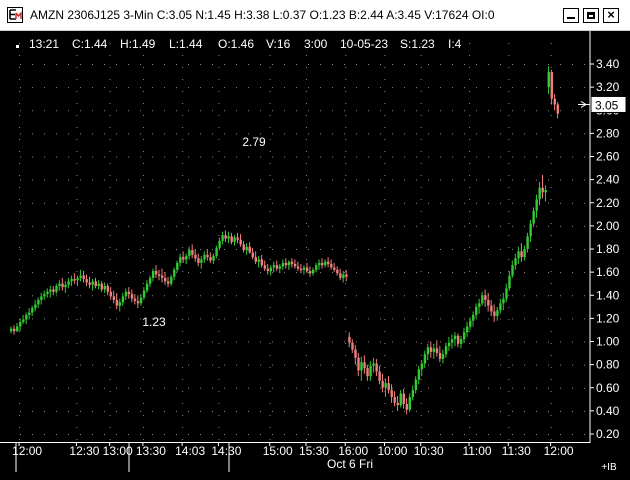 Image resolution: width=630 pixels, height=480 pixels. I want to click on minimize-button, so click(571, 15).